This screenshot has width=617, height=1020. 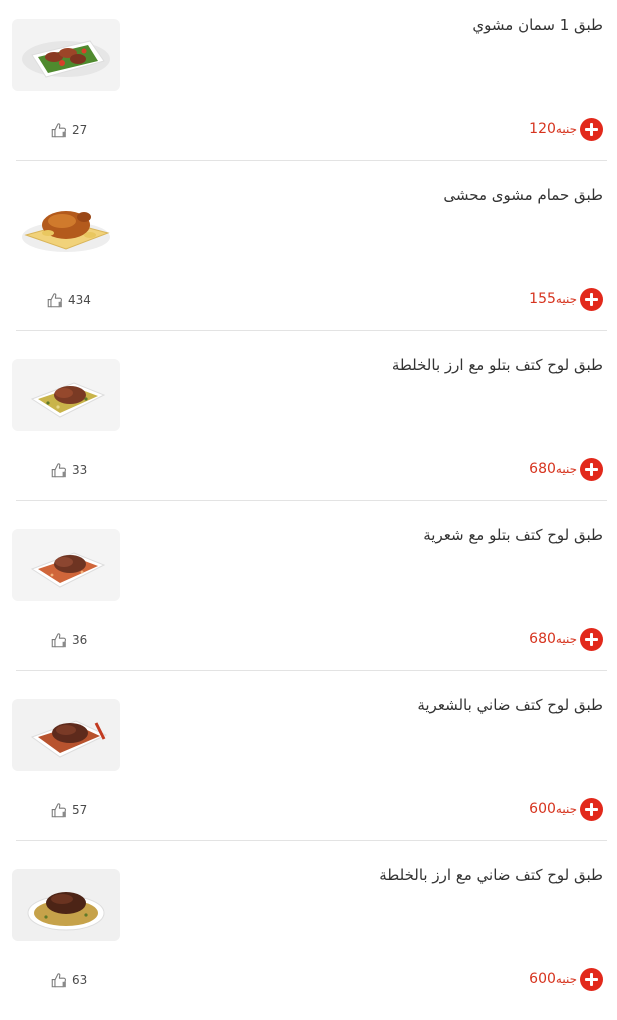 I want to click on price: جنيه120, so click(x=553, y=129).